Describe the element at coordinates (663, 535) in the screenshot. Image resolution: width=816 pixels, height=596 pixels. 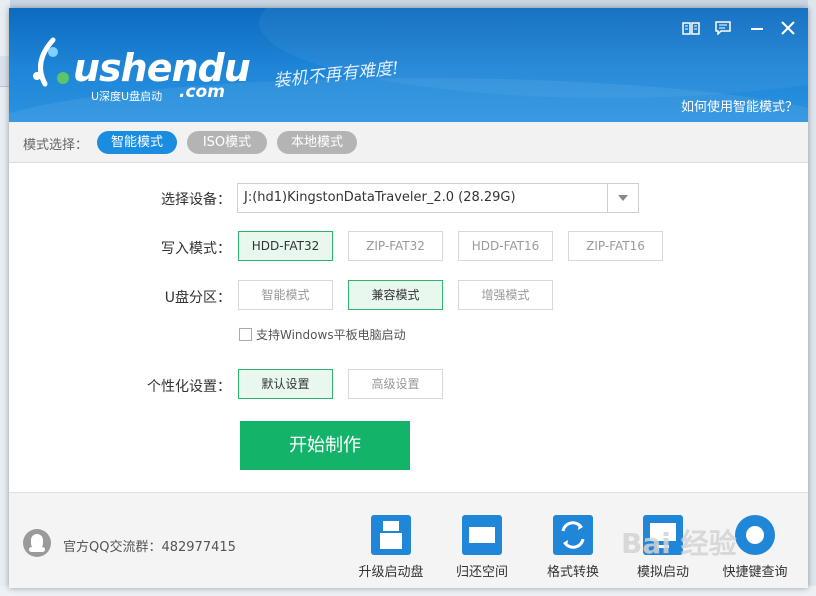
I see `simulate-boot-icon` at that location.